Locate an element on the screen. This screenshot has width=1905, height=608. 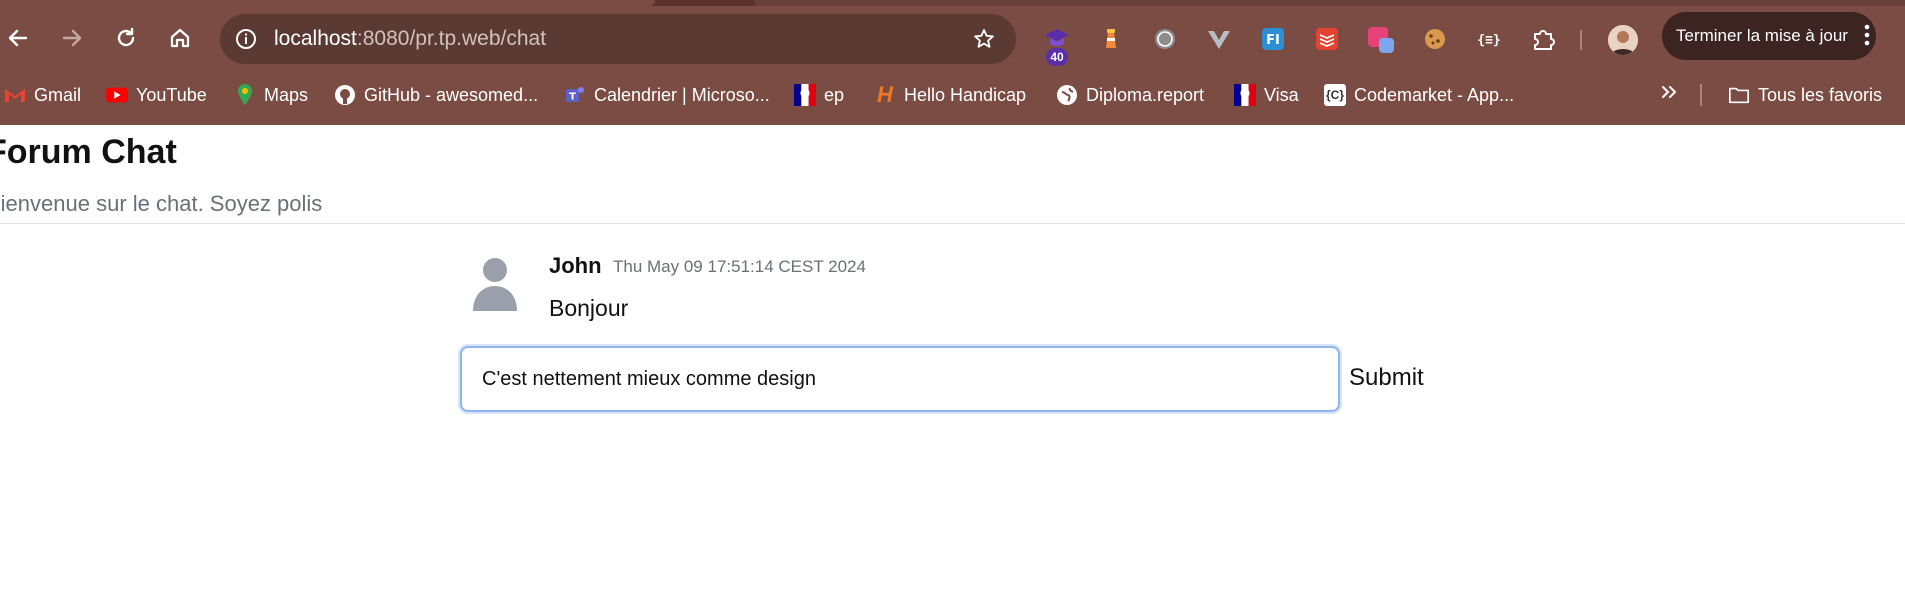
folder-icon is located at coordinates (1739, 95).